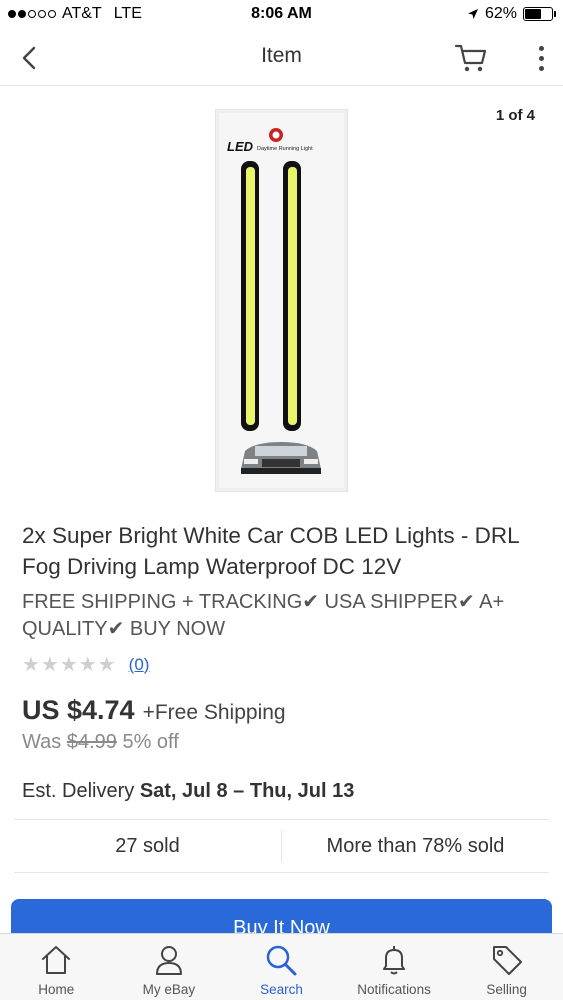 This screenshot has width=563, height=1000. I want to click on shipping-info: +Free Shipping, so click(214, 712).